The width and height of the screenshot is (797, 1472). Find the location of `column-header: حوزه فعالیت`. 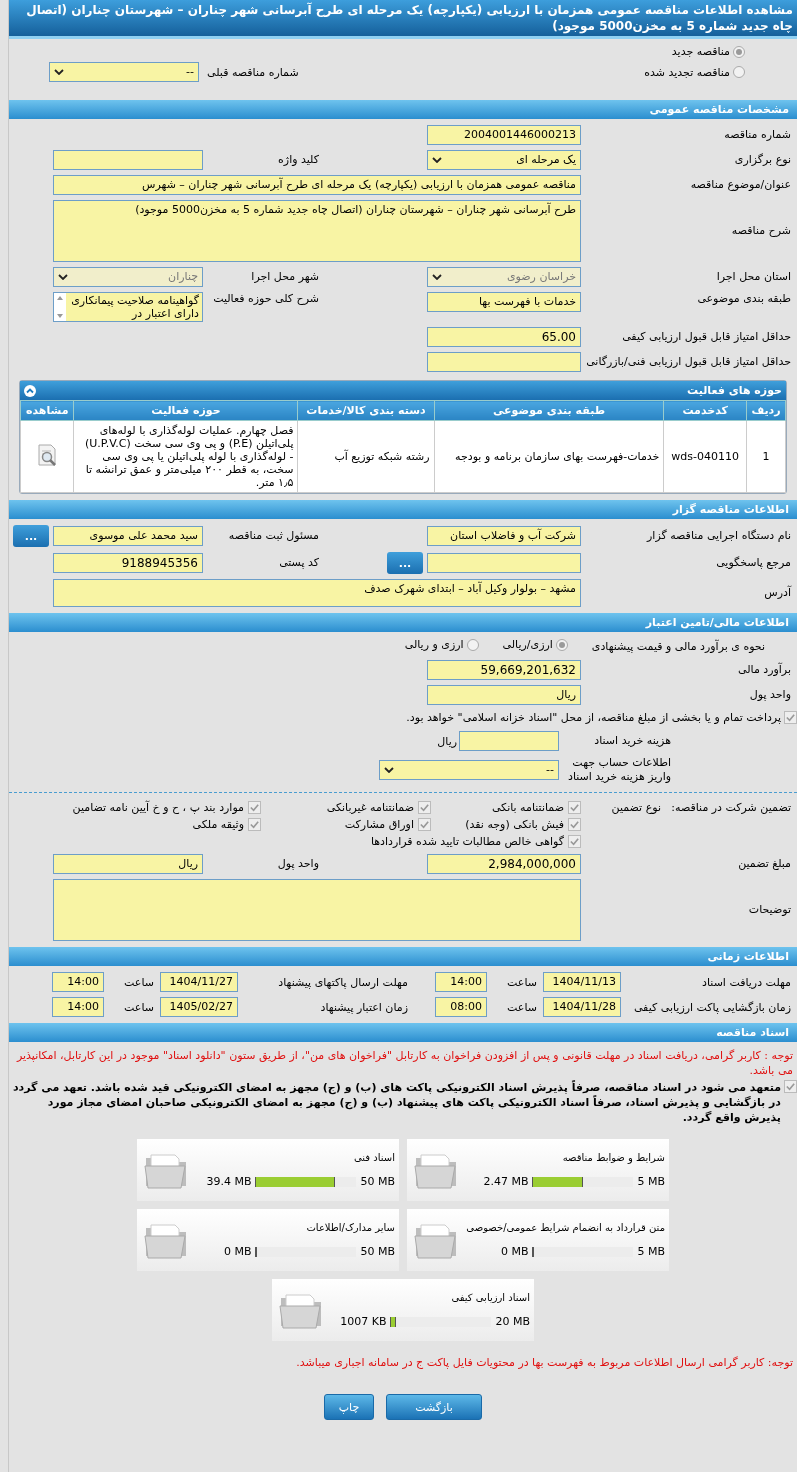

column-header: حوزه فعالیت is located at coordinates (185, 410).